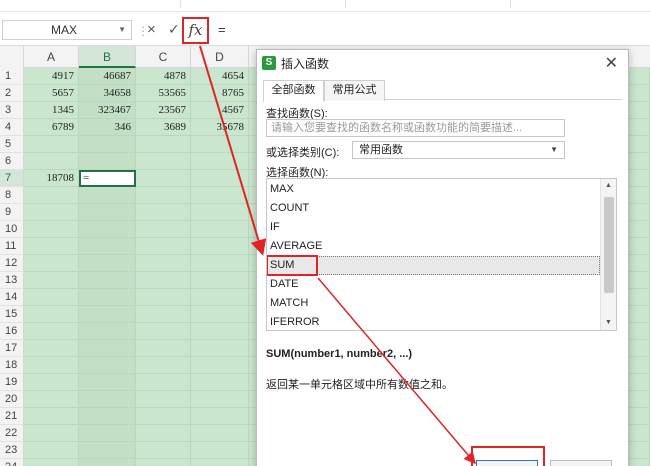  Describe the element at coordinates (458, 150) in the screenshot. I see `category-select: 常用函数 ▼` at that location.